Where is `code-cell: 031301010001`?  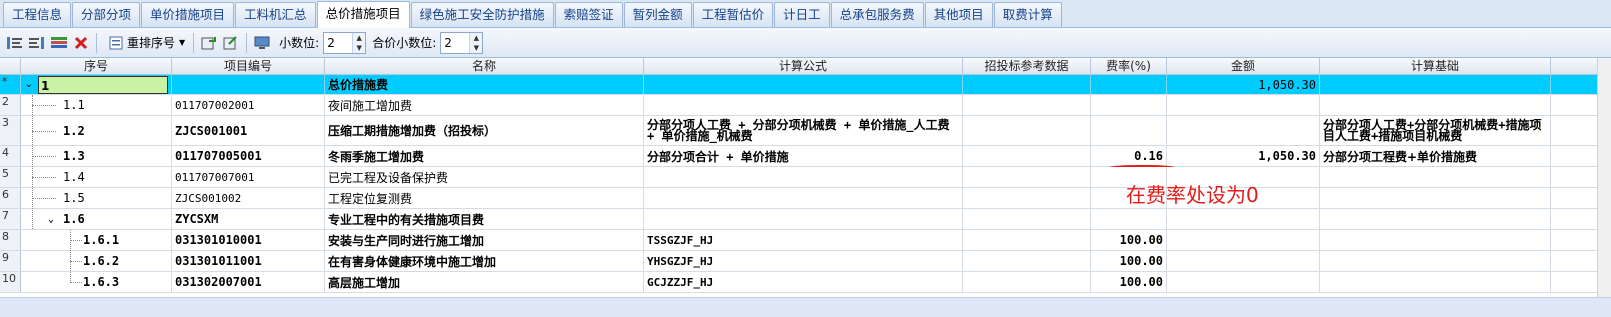 code-cell: 031301010001 is located at coordinates (248, 240).